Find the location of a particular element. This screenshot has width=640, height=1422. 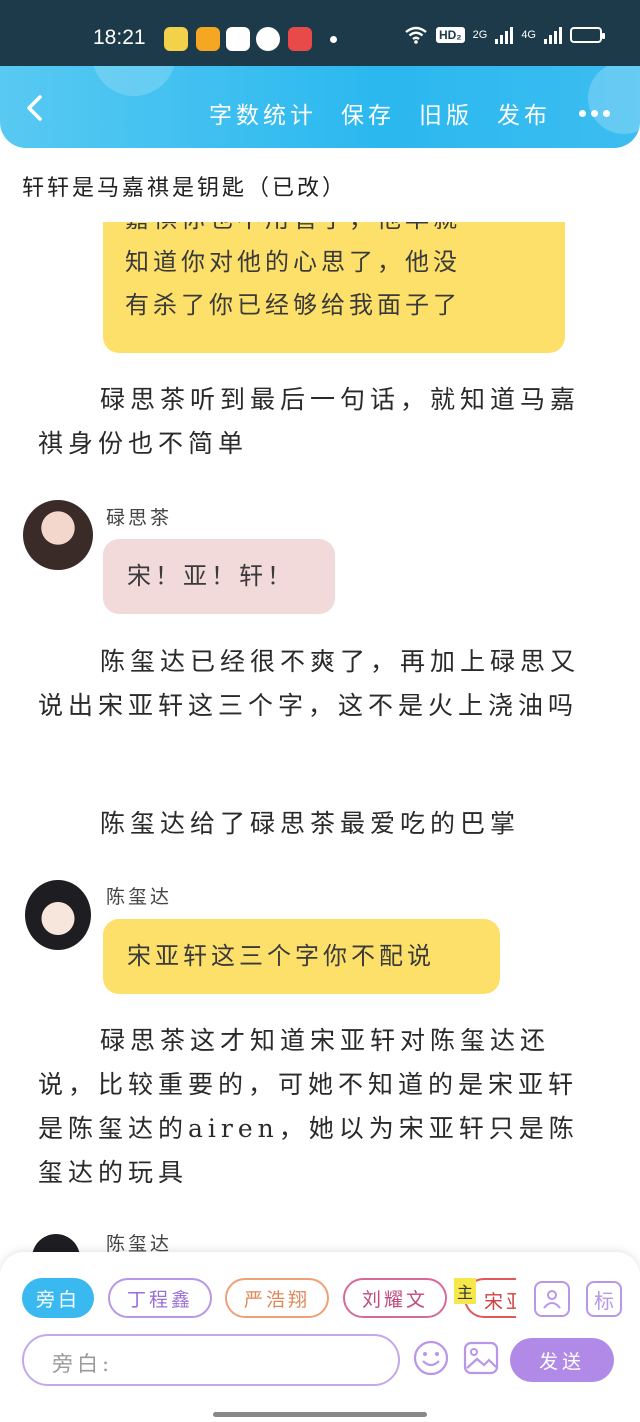

narration-paragraph: 碌思茶听到最后一句话，就知道马嘉祺身份也不简单 is located at coordinates (318, 422).